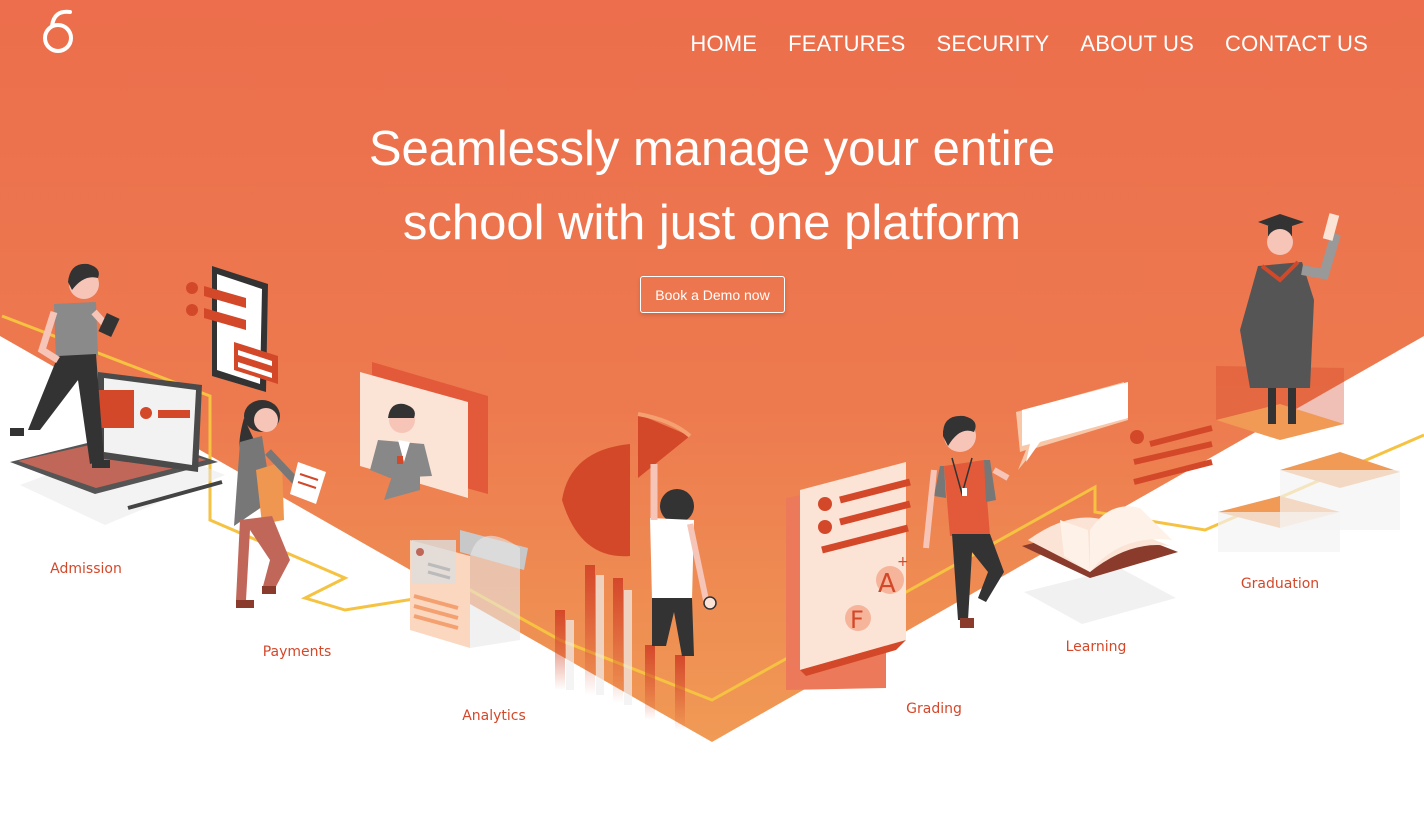 The image size is (1424, 822). Describe the element at coordinates (846, 44) in the screenshot. I see `nav-features: FEATURES` at that location.